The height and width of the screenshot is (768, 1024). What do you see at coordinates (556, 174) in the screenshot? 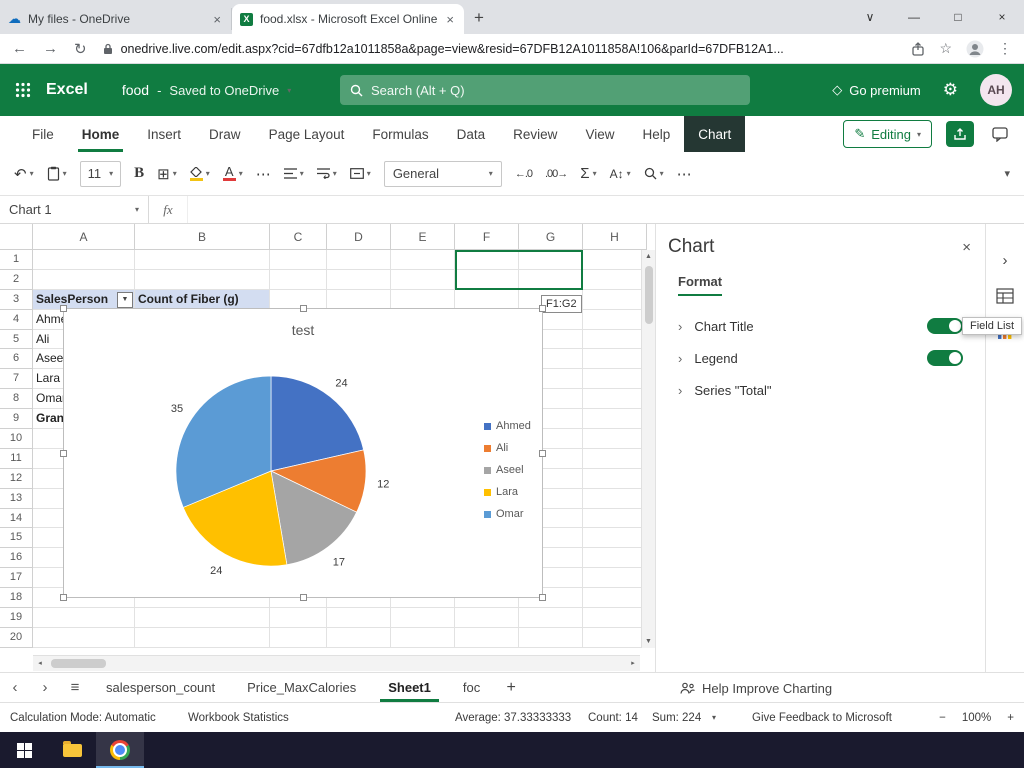
I see `decrease-decimal-button: .00→` at bounding box center [556, 174].